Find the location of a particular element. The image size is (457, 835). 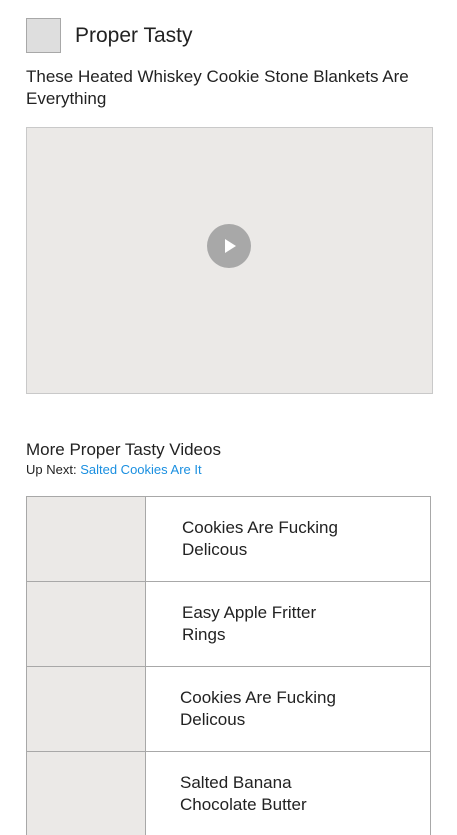

play-button is located at coordinates (229, 246).